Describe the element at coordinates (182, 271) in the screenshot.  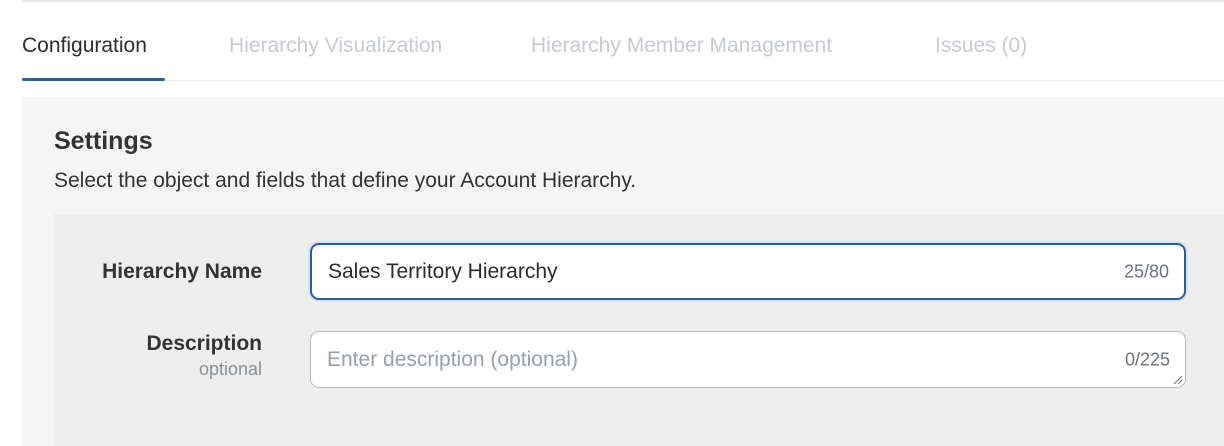
I see `hierarchy-name-label: Hierarchy Name` at that location.